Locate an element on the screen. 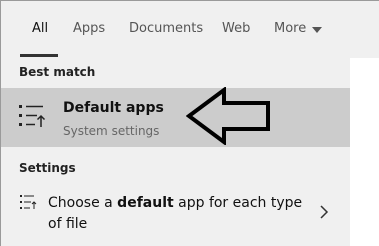 The width and height of the screenshot is (379, 246). tab-apps: Apps is located at coordinates (89, 28).